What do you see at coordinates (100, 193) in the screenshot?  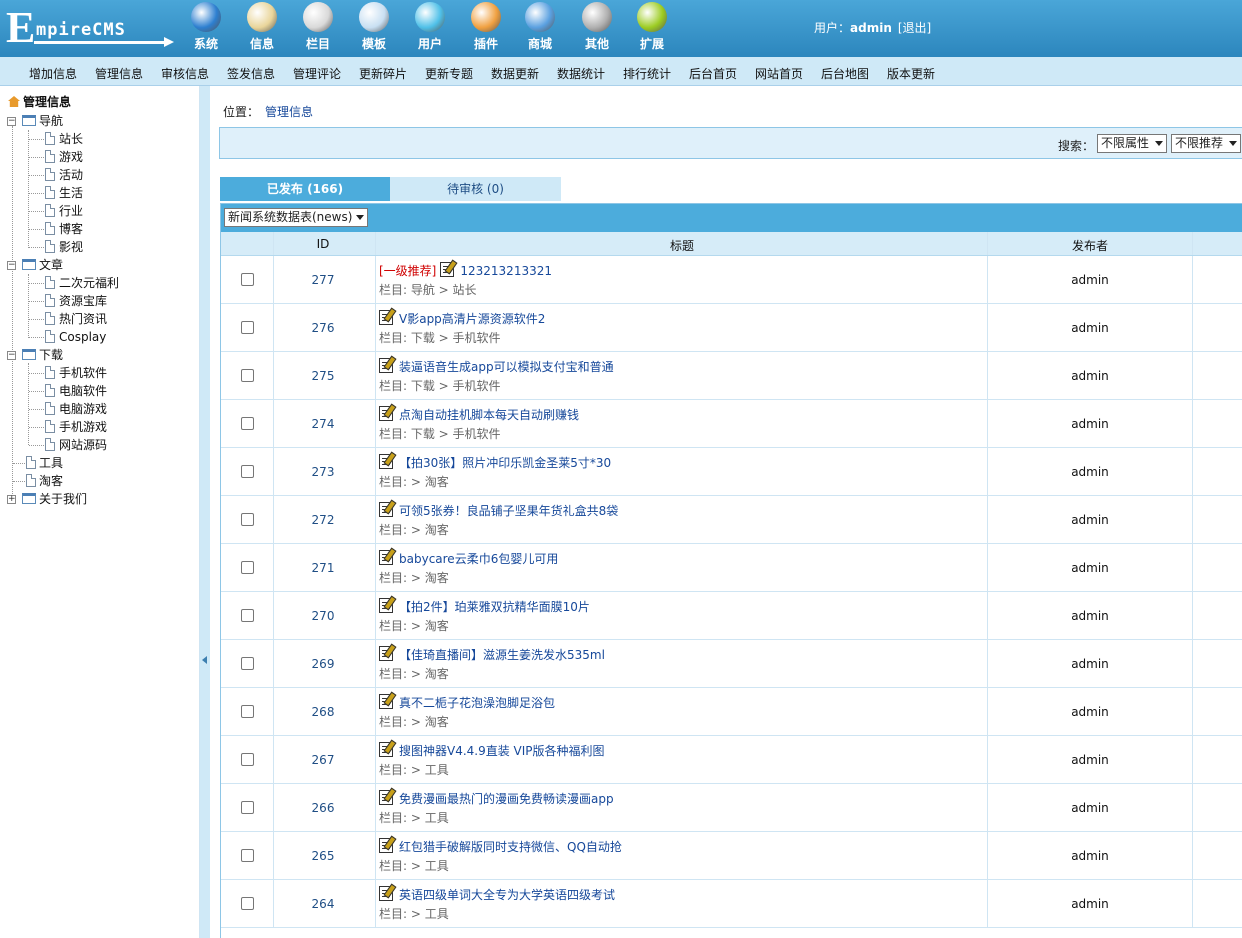 I see `sidebar-item: 生活` at bounding box center [100, 193].